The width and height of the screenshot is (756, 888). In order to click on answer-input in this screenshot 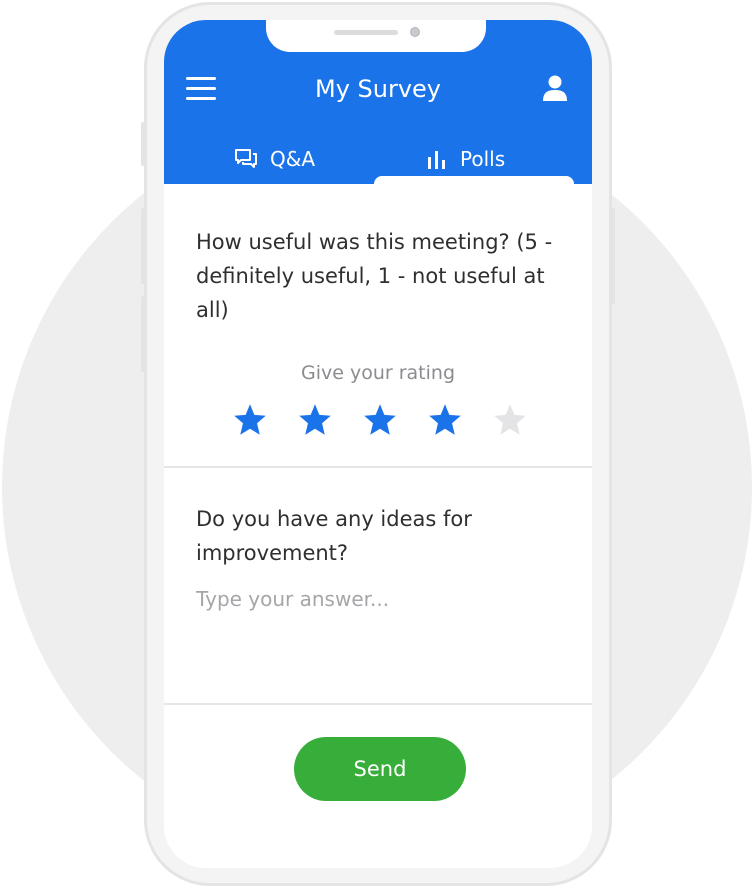, I will do `click(381, 599)`.